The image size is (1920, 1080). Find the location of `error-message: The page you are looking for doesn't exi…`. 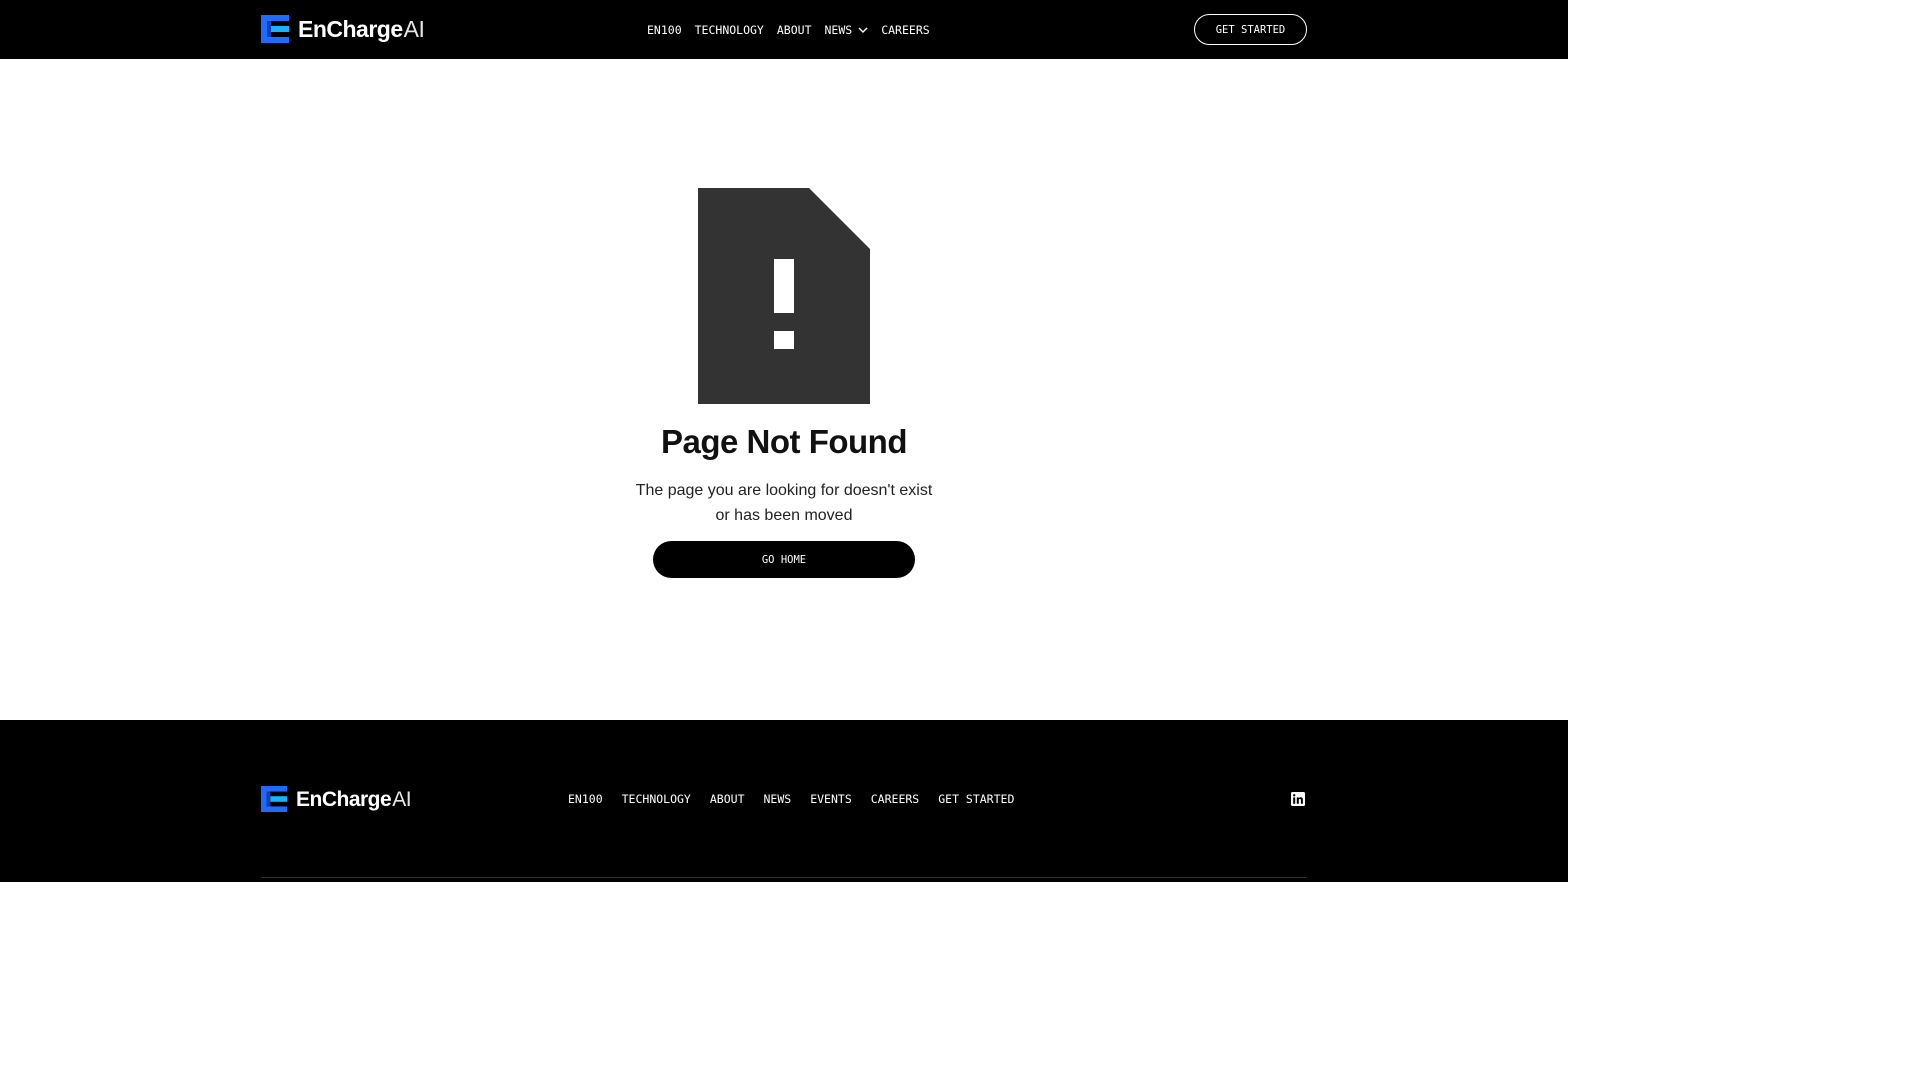

error-message: The page you are looking for doesn't exi… is located at coordinates (784, 503).